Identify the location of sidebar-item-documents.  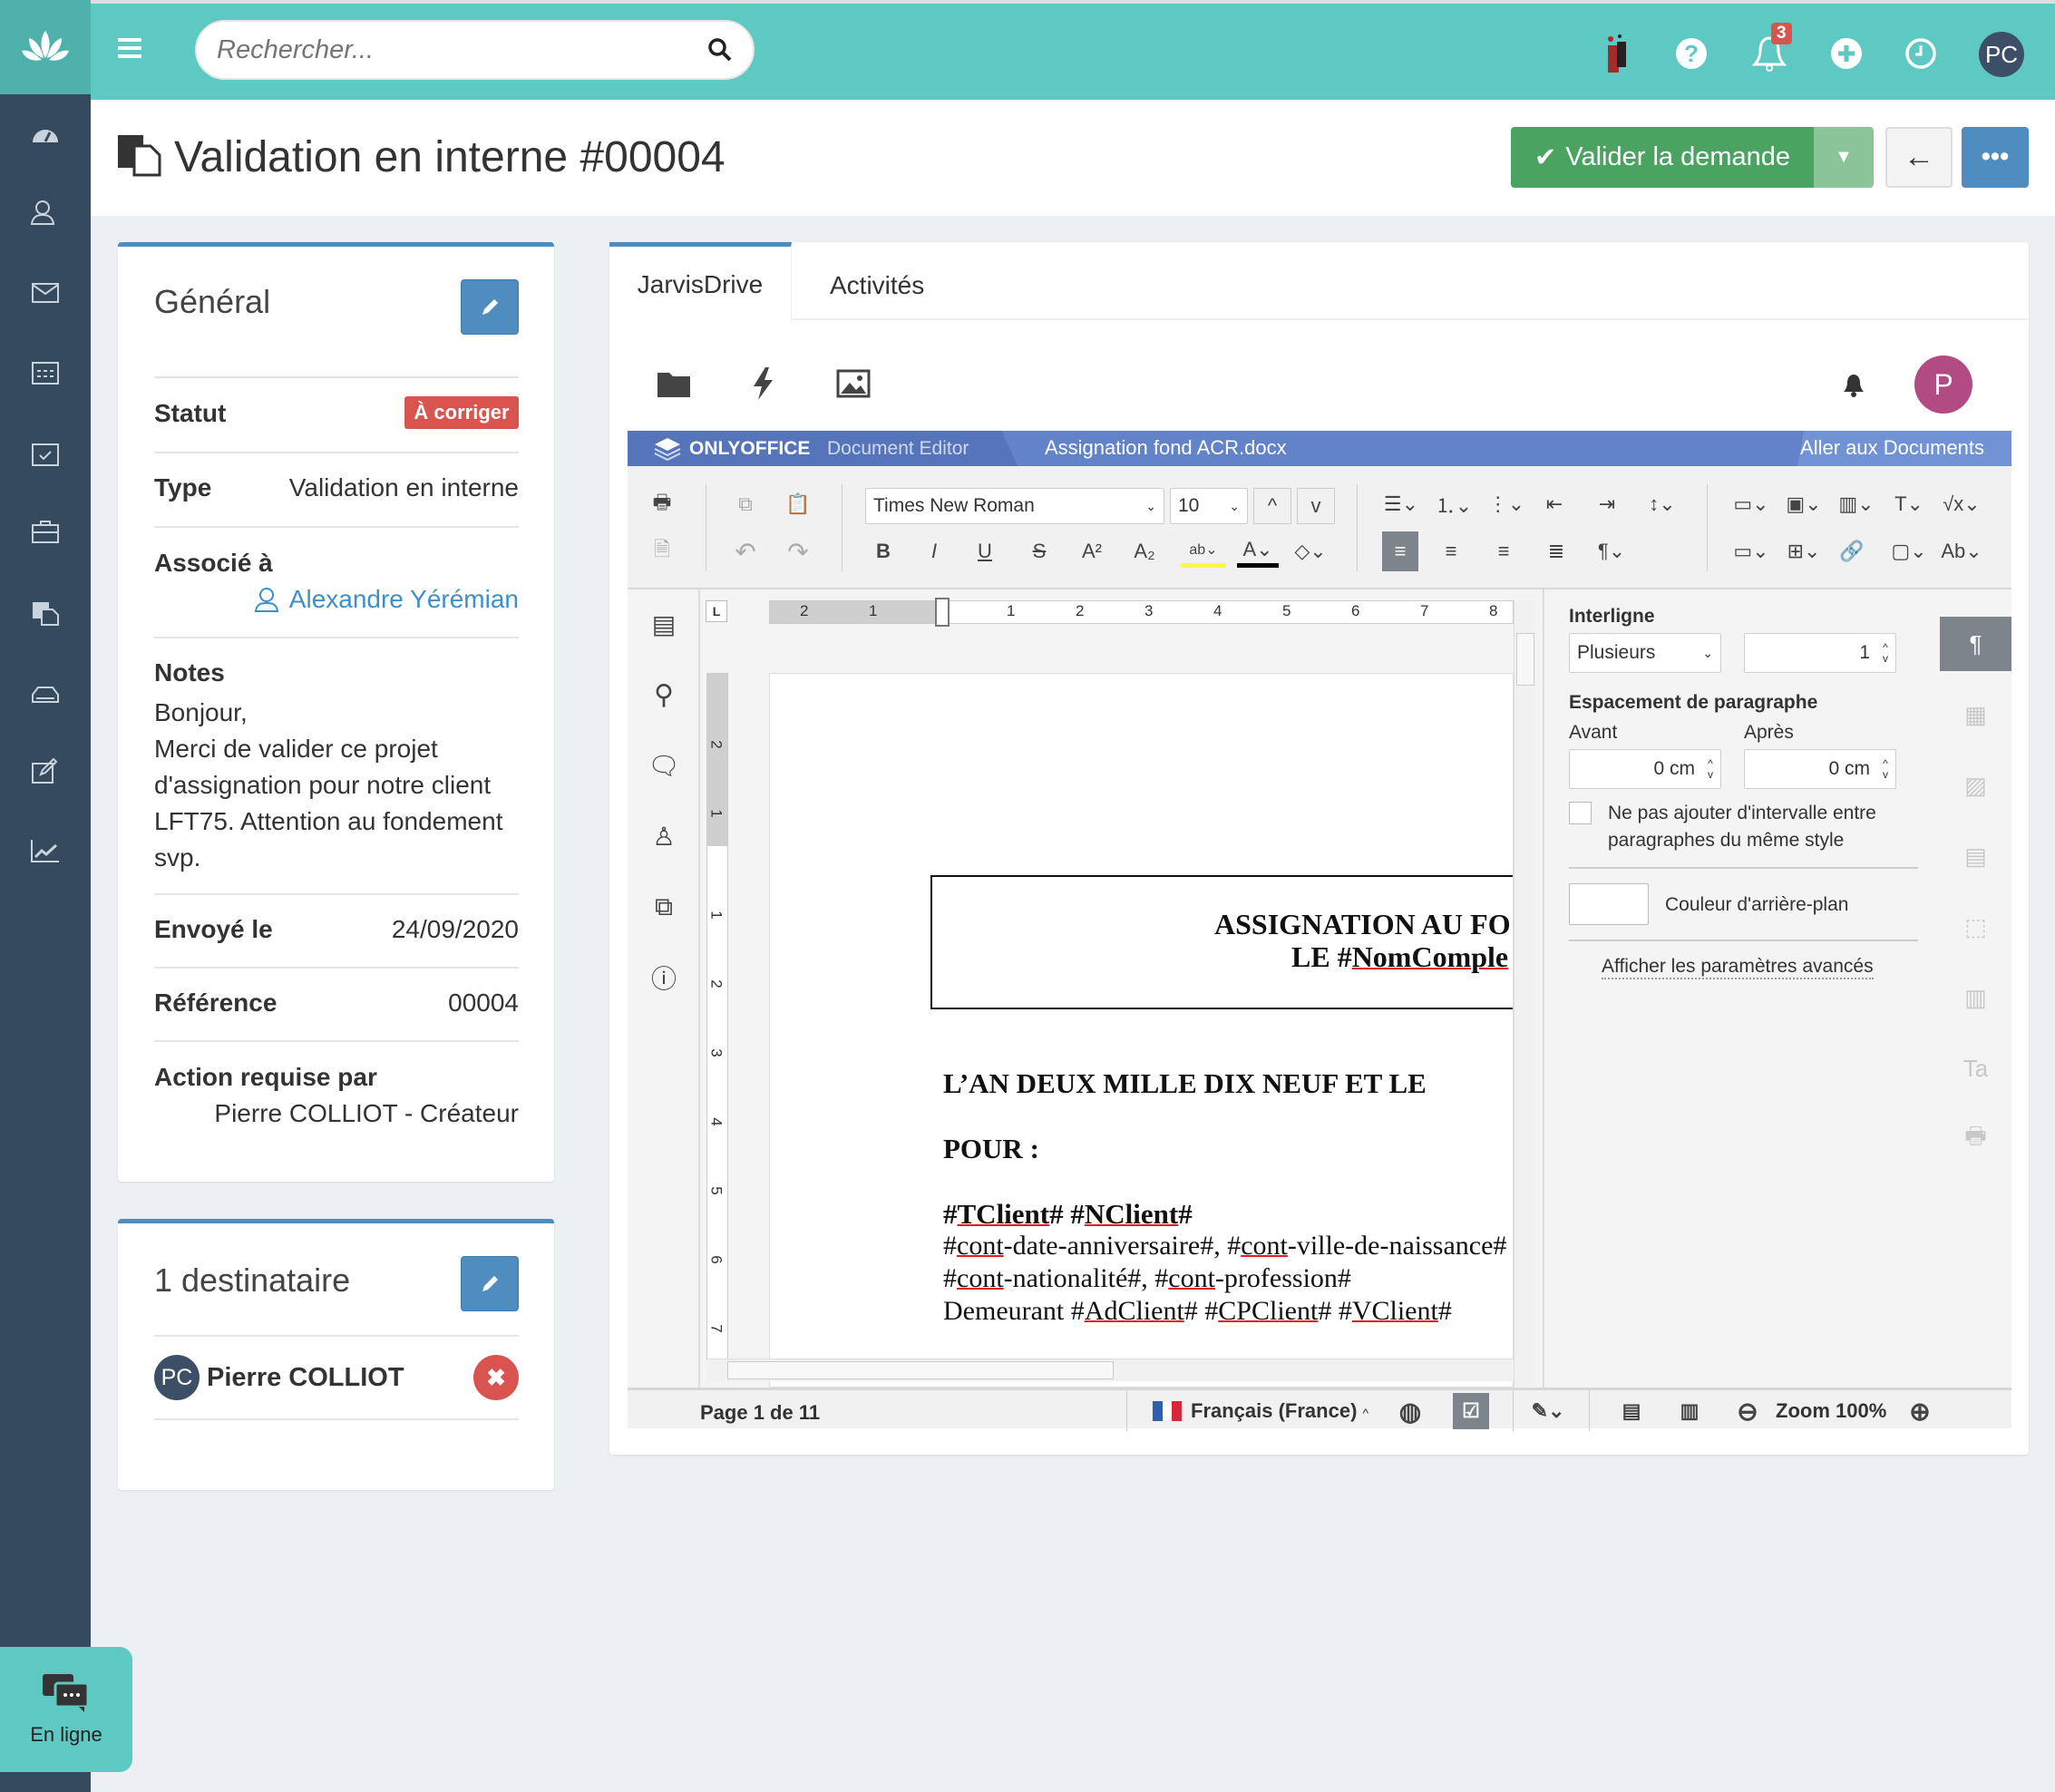
(46, 613).